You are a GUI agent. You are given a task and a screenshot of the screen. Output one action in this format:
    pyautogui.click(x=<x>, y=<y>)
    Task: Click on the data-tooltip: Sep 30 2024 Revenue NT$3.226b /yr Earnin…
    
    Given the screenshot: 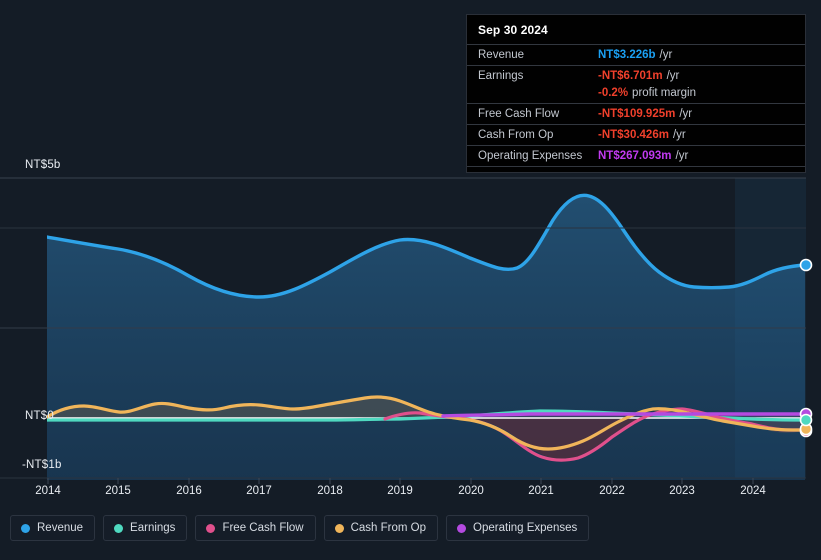 What is the action you would take?
    pyautogui.click(x=636, y=93)
    